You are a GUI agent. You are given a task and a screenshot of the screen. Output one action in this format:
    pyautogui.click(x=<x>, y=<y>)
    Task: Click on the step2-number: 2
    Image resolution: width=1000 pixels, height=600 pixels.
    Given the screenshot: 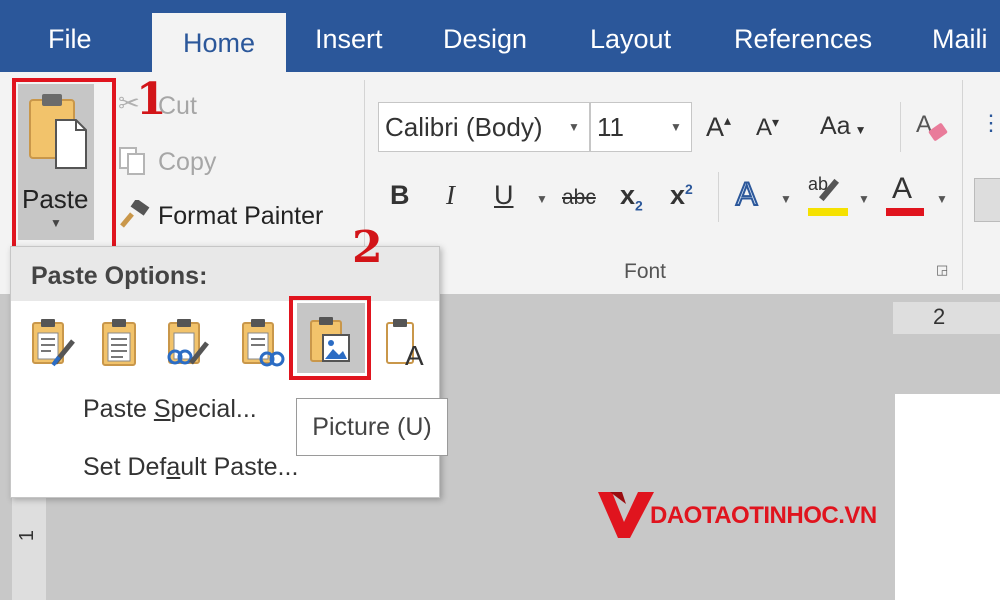 What is the action you would take?
    pyautogui.click(x=367, y=247)
    